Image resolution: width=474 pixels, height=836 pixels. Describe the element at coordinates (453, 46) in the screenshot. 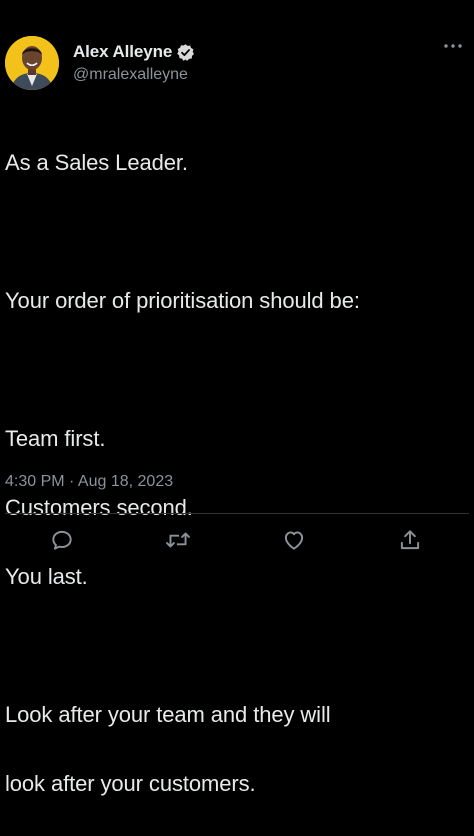

I see `more-horizontal-icon` at that location.